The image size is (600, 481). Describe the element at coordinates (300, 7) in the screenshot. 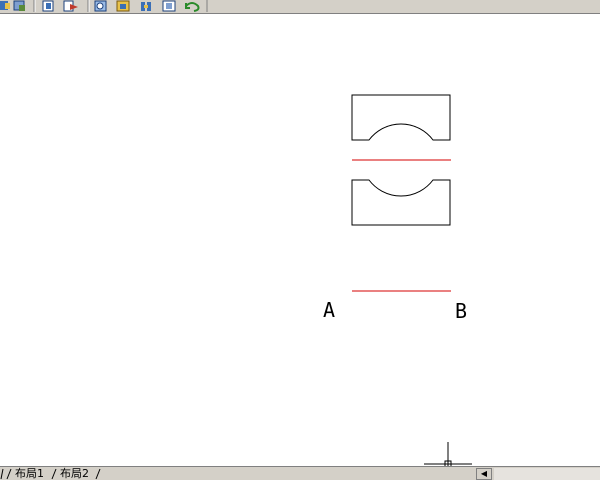

I see `standard-toolbar` at that location.